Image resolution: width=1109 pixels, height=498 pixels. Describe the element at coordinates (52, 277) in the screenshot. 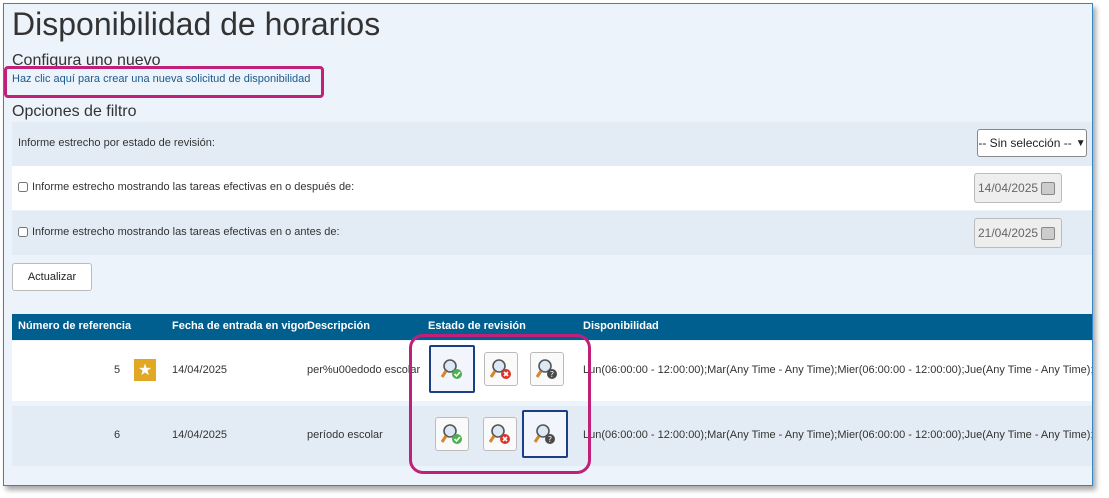

I see `update-button: Actualizar` at that location.